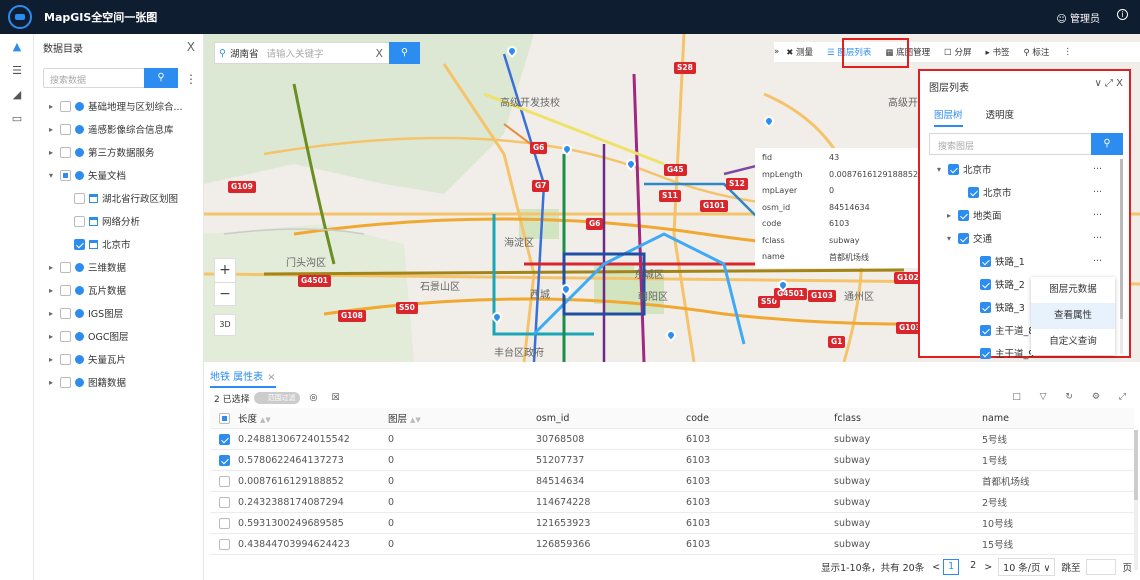 This screenshot has width=1140, height=580. Describe the element at coordinates (224, 418) in the screenshot. I see `select-all-checkbox` at that location.